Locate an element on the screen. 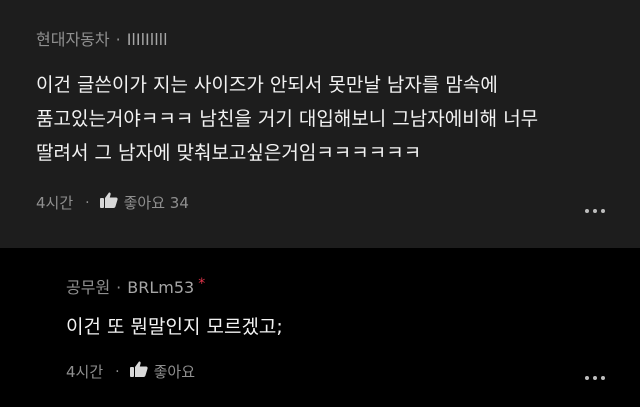 The image size is (640, 407). reply-body: 이건 또 뭔말인지 모르겠고; is located at coordinates (174, 327).